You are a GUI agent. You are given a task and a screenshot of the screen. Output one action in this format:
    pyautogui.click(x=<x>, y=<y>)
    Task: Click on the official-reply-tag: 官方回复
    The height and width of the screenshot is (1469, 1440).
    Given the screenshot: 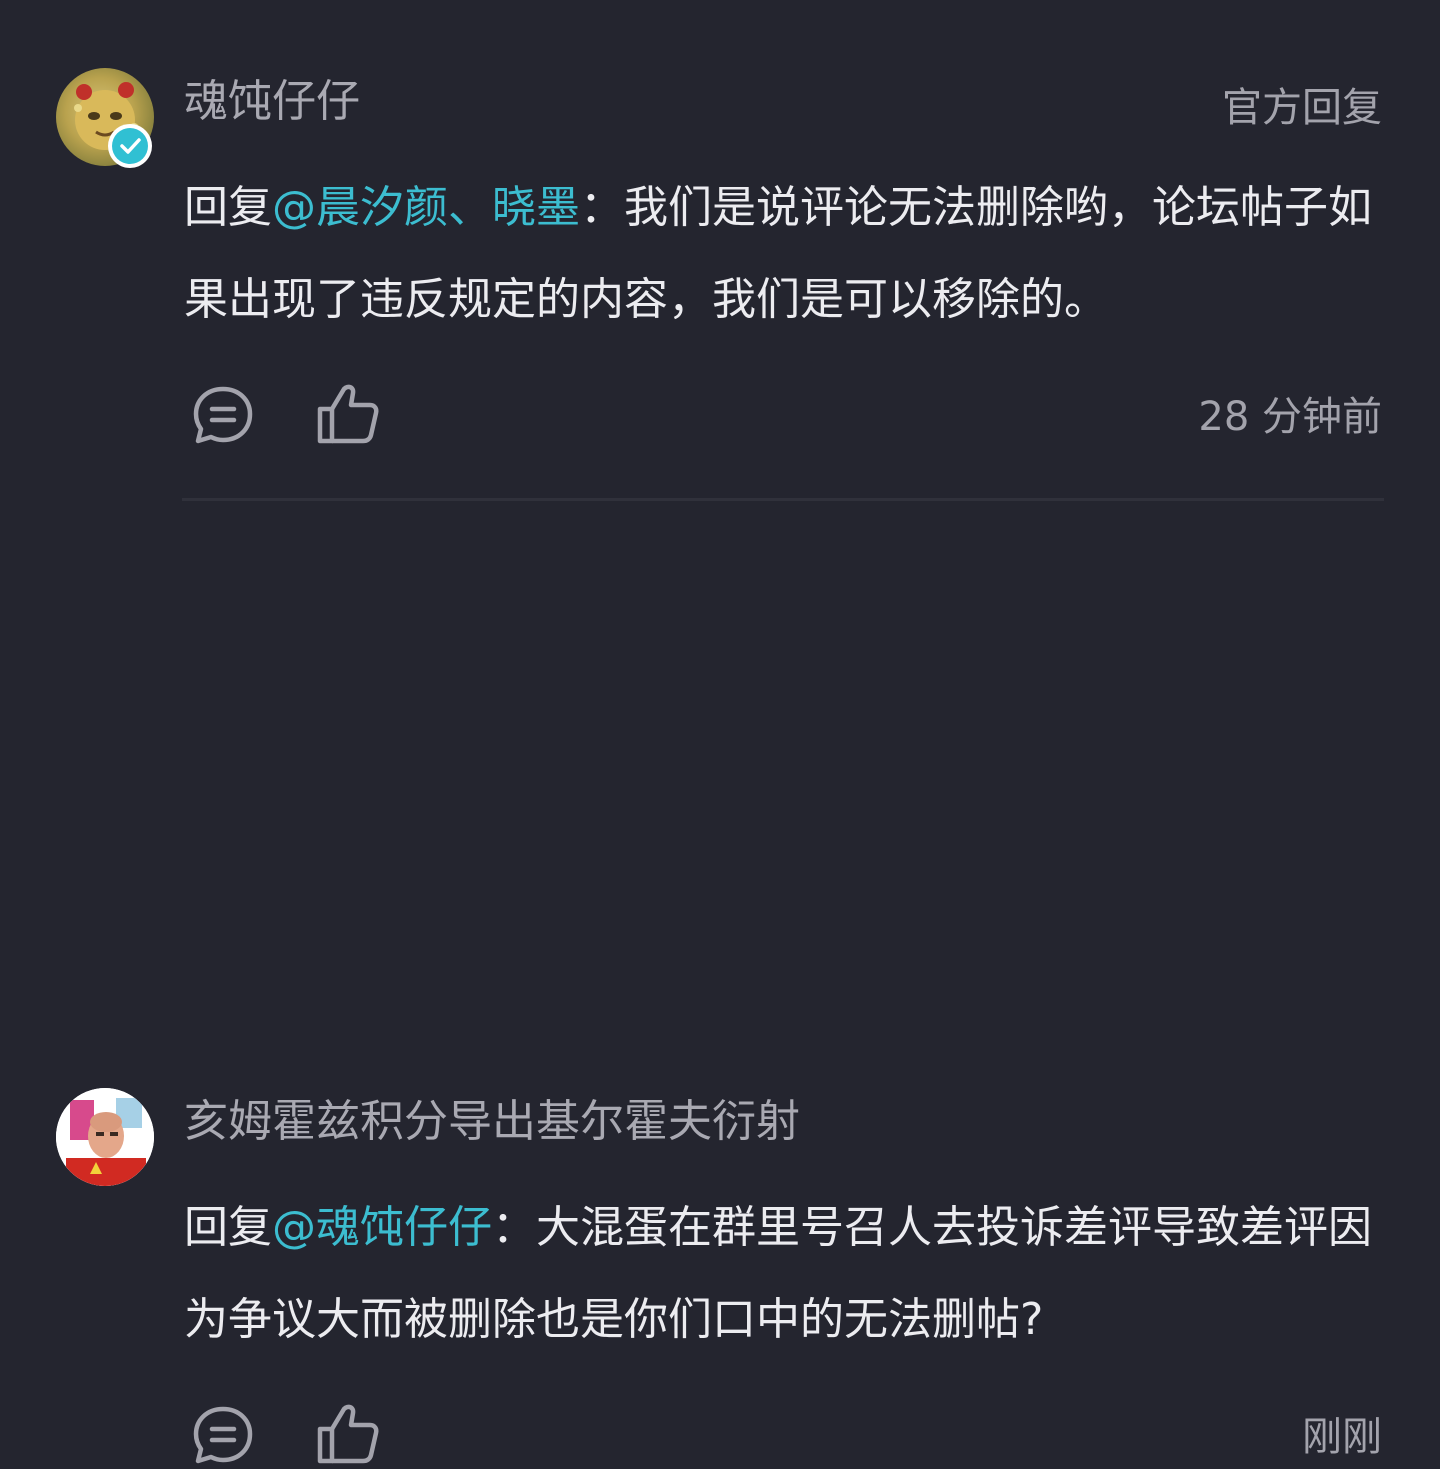 What is the action you would take?
    pyautogui.click(x=1302, y=108)
    